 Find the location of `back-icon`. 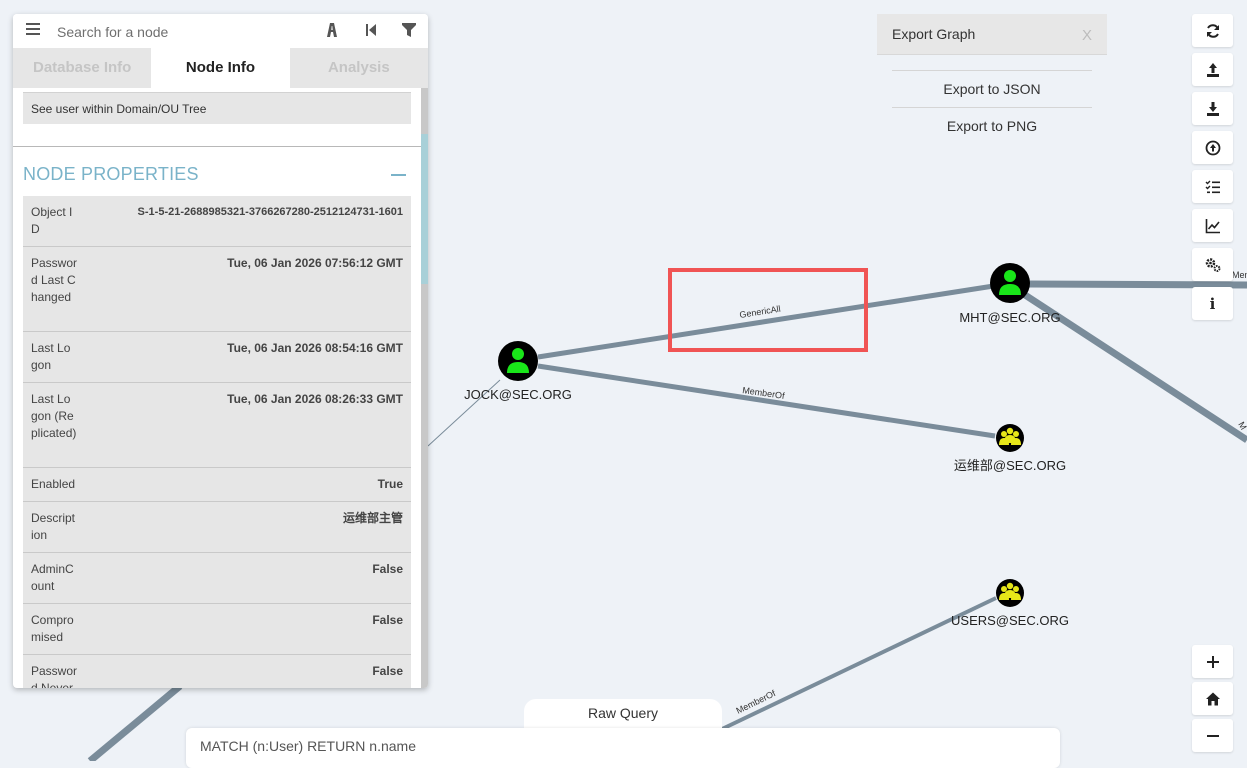

back-icon is located at coordinates (371, 30).